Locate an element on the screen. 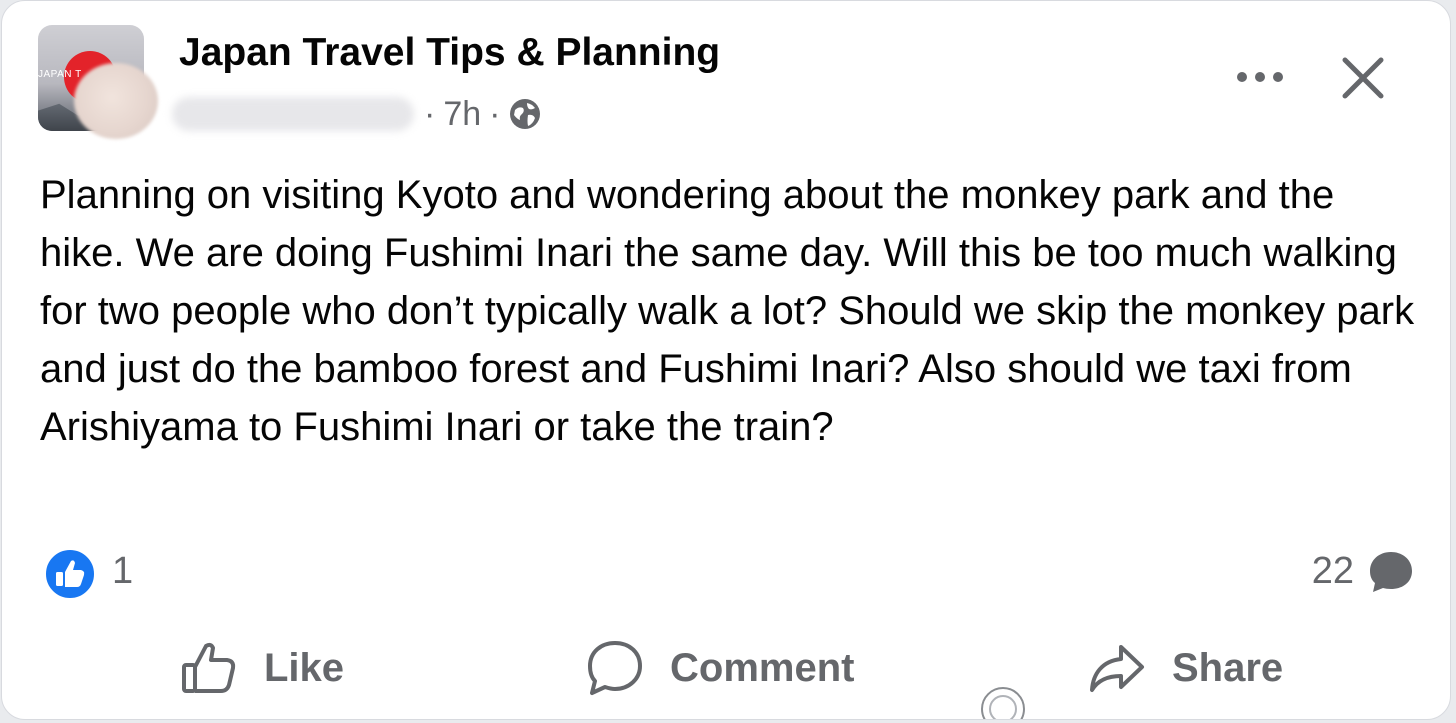 The height and width of the screenshot is (723, 1456). comment-count: 22 is located at coordinates (1333, 571).